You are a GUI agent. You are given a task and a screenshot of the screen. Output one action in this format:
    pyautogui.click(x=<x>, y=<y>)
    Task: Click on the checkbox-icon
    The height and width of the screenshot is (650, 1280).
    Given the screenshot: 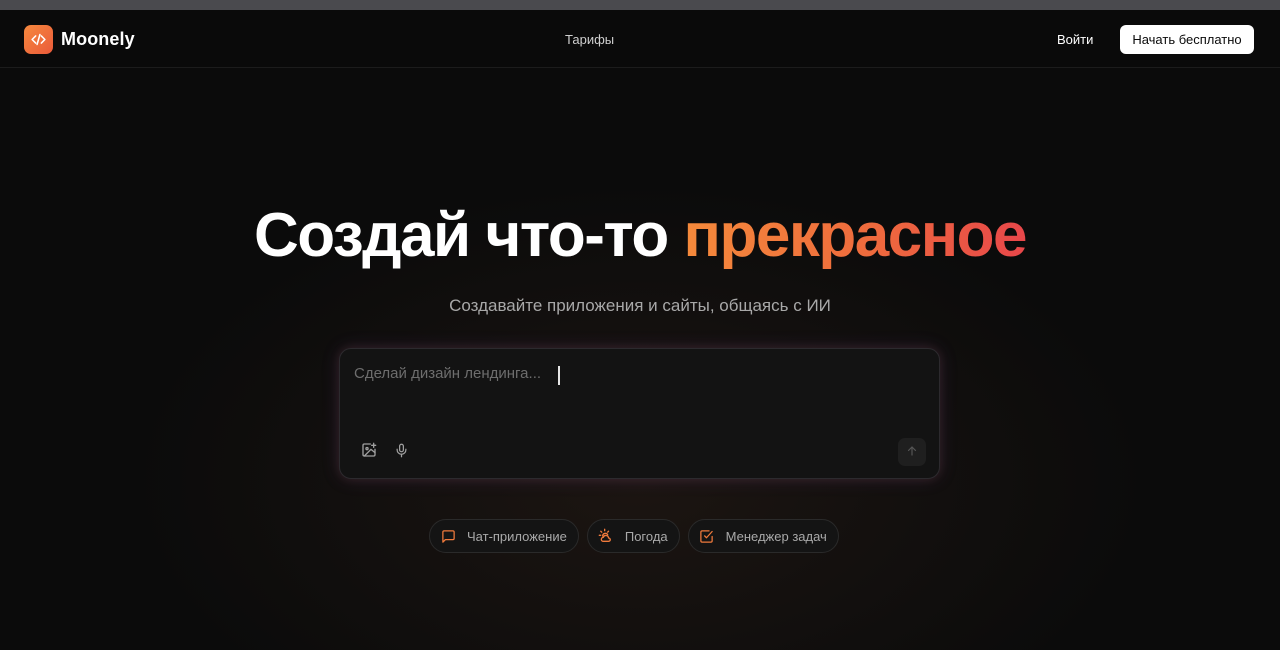 What is the action you would take?
    pyautogui.click(x=707, y=536)
    